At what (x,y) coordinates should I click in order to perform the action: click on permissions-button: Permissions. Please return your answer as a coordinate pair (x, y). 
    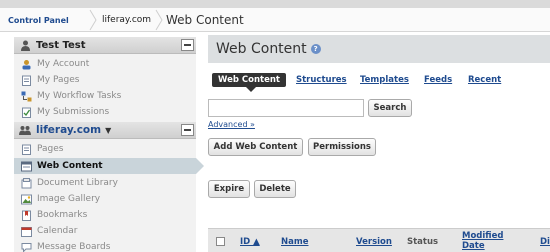
    Looking at the image, I should click on (342, 147).